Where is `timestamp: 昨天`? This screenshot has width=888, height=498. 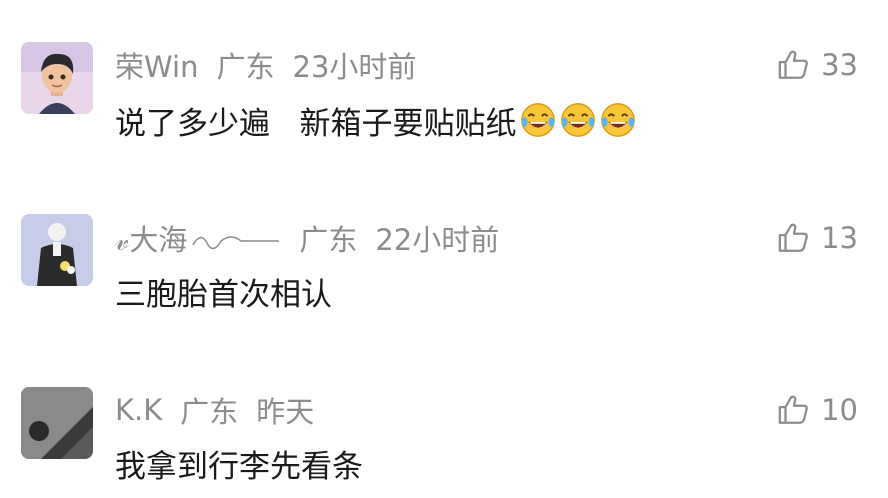 timestamp: 昨天 is located at coordinates (285, 412).